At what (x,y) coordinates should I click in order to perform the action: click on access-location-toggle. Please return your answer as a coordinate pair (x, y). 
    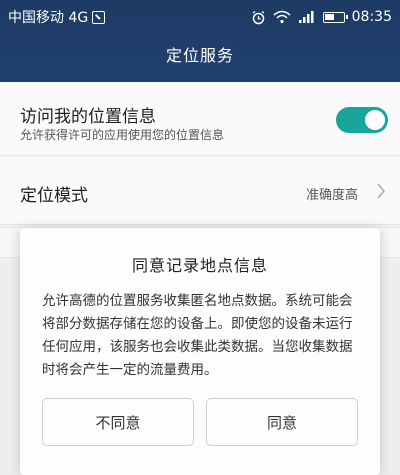
    Looking at the image, I should click on (362, 120).